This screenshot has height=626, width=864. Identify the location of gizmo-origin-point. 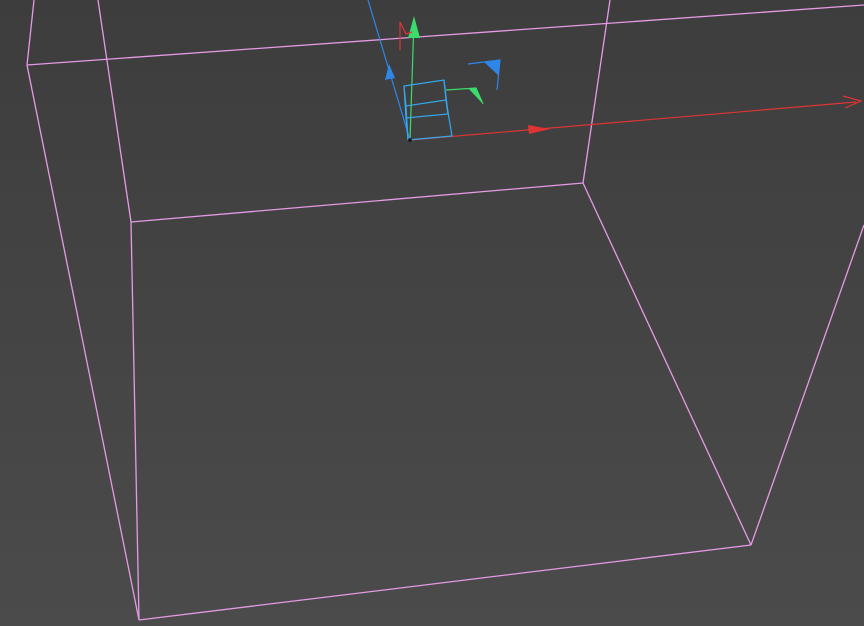
(410, 140).